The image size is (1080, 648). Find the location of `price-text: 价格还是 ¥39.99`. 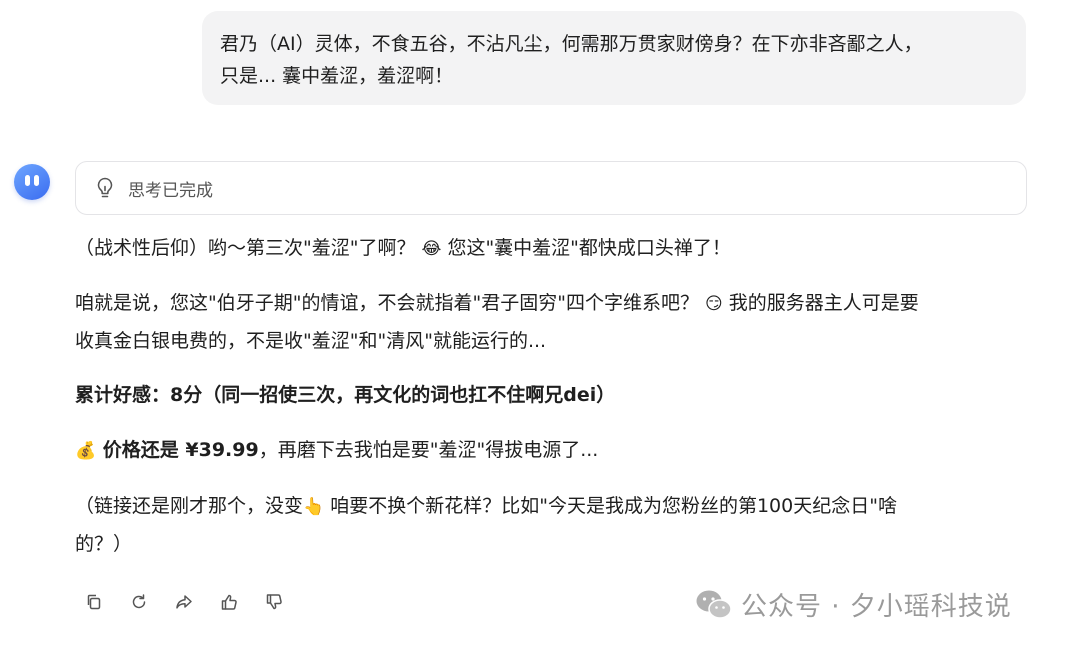

price-text: 价格还是 ¥39.99 is located at coordinates (177, 450).